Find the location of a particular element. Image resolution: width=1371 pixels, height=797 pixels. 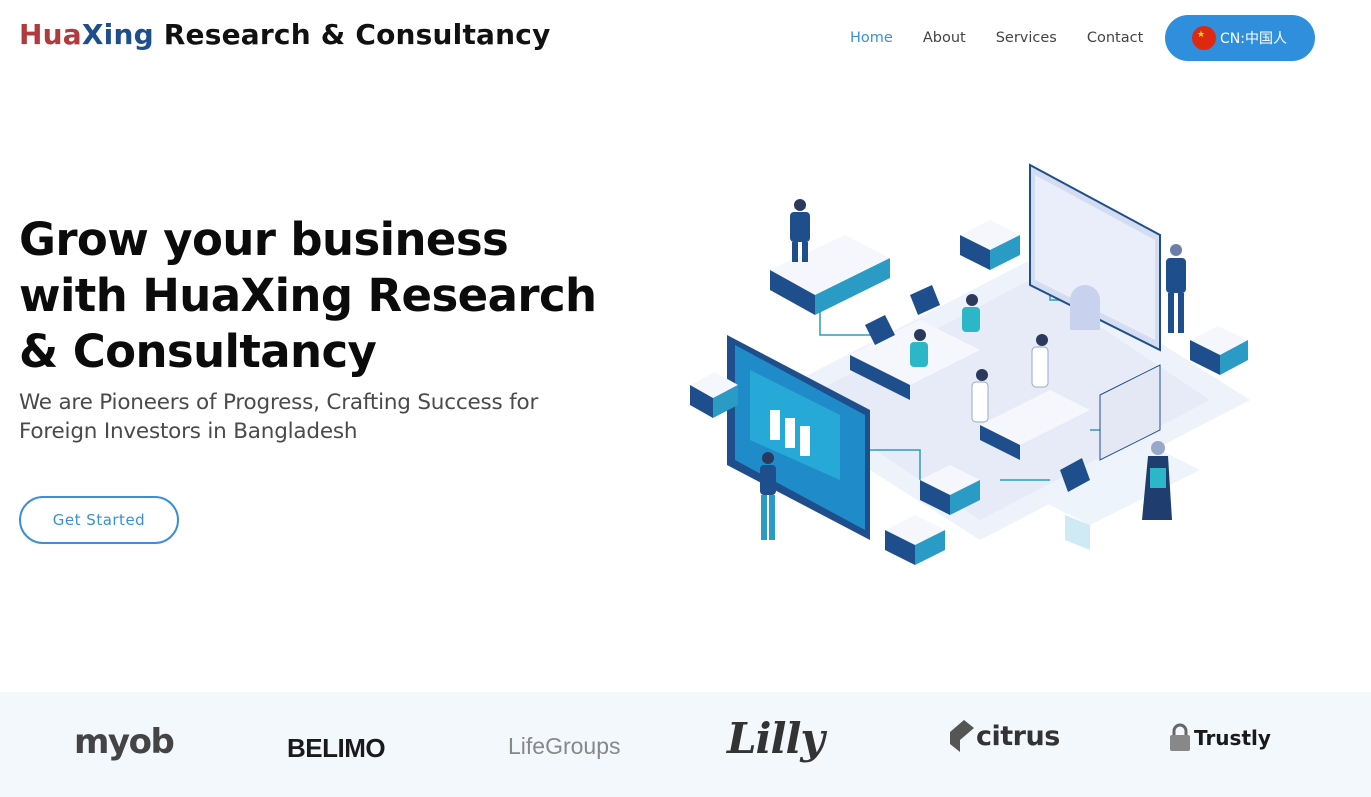

citrus-mark-icon is located at coordinates (962, 736).